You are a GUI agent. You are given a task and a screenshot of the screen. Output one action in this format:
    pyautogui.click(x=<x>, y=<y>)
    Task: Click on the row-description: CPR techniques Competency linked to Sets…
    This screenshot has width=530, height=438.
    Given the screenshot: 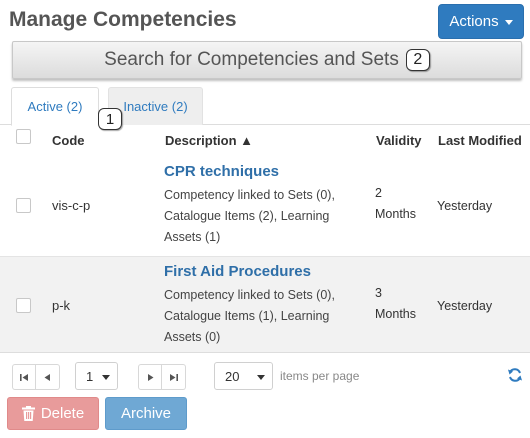 What is the action you would take?
    pyautogui.click(x=266, y=205)
    